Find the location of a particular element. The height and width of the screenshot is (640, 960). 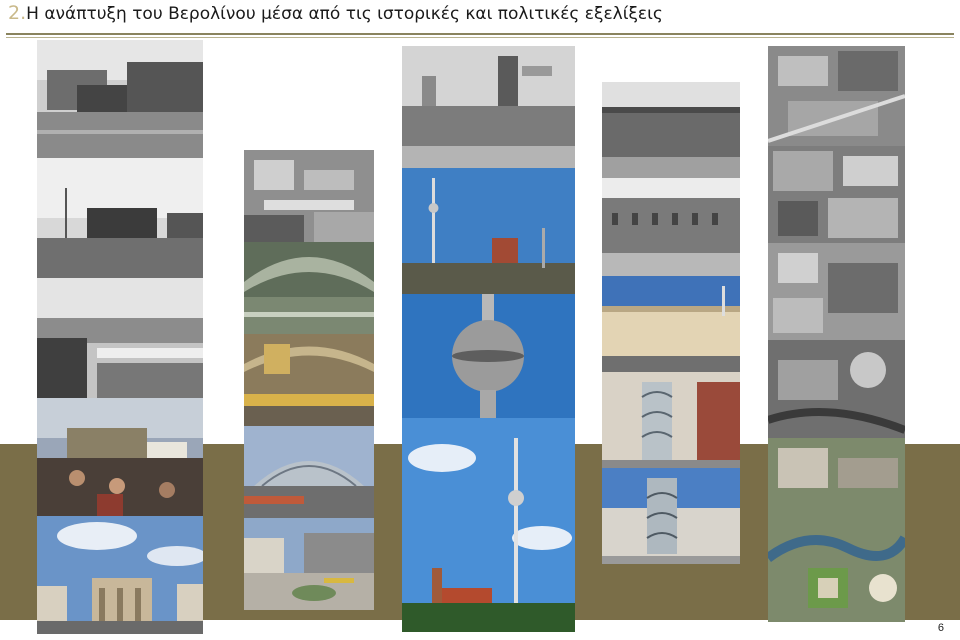

photo-tv-tower-sphere is located at coordinates (488, 356).